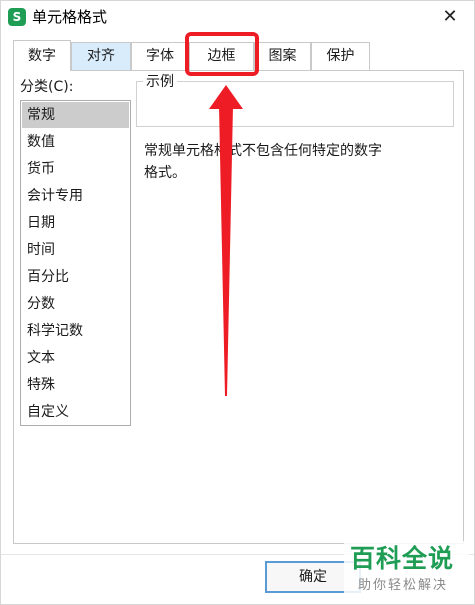  Describe the element at coordinates (75, 196) in the screenshot. I see `category-item-accounting: 会计专用` at that location.